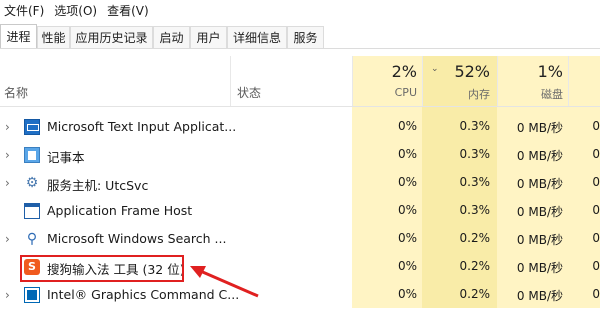  I want to click on annotation-arrow, so click(224, 282).